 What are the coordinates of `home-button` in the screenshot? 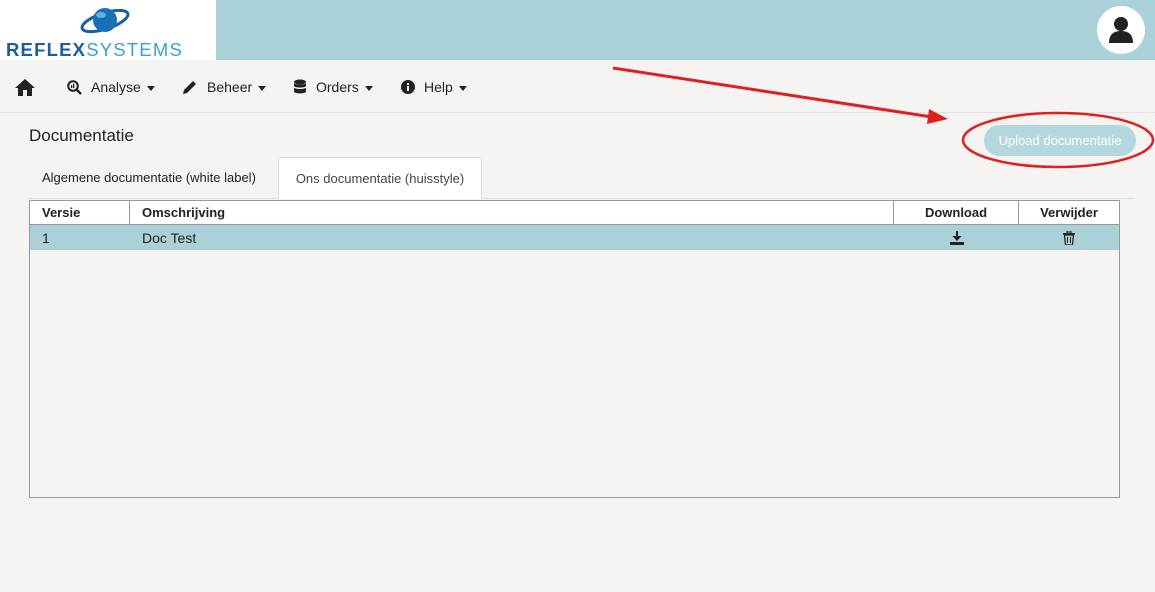 It's located at (25, 87).